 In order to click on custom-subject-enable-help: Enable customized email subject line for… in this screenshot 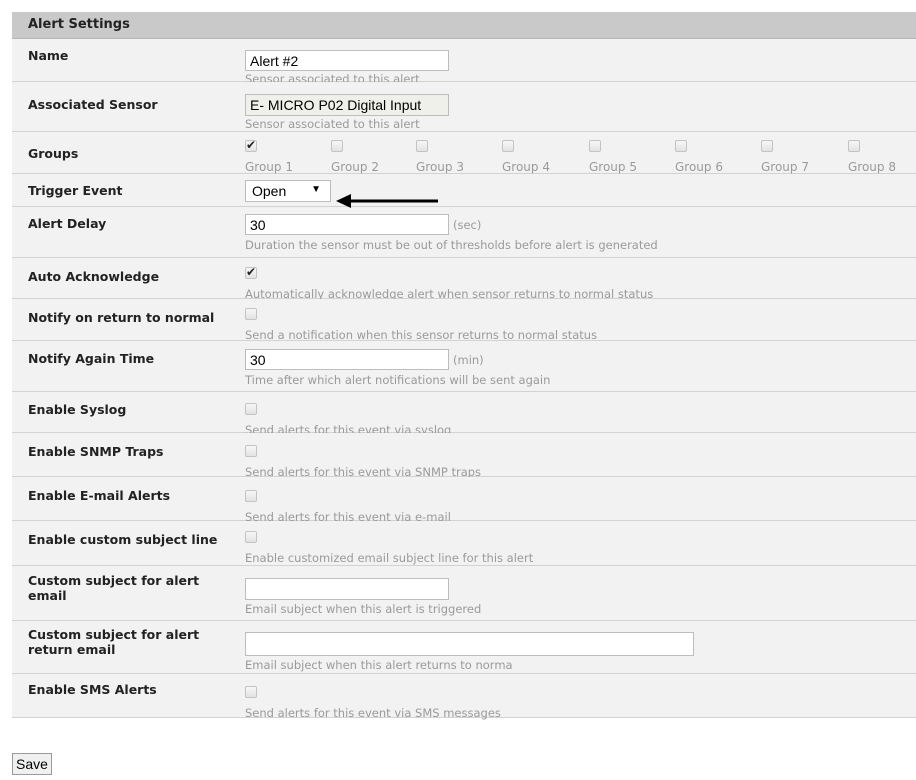, I will do `click(389, 558)`.